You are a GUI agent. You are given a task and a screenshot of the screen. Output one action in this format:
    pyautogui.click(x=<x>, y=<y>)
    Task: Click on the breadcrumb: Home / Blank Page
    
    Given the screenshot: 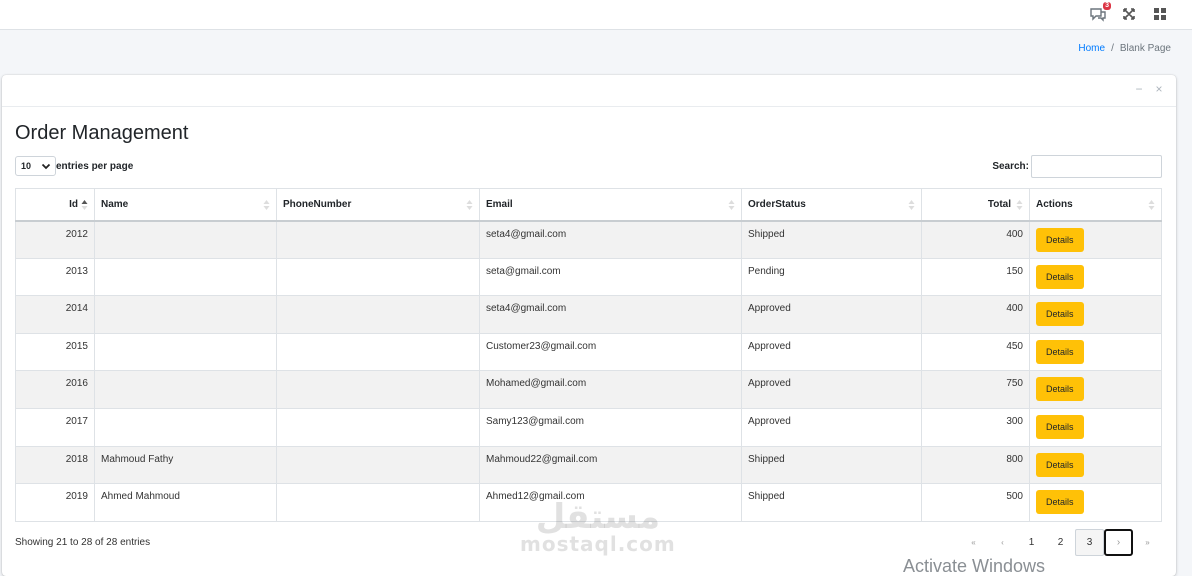 What is the action you would take?
    pyautogui.click(x=1124, y=48)
    